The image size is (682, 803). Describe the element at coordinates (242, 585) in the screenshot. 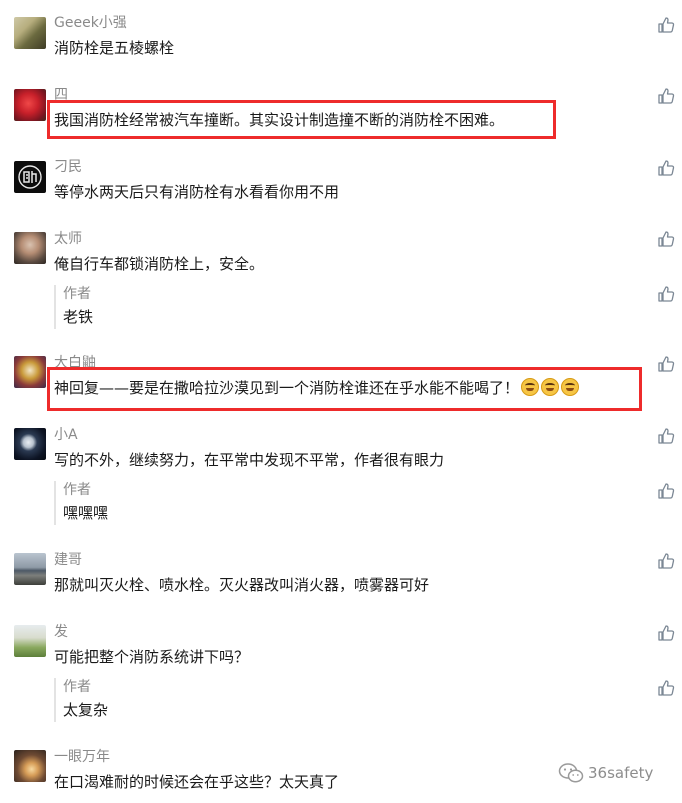

I see `comment-text: 那就叫灭火栓、喷水栓。灭火器改叫消火器，喷雾器可好` at that location.